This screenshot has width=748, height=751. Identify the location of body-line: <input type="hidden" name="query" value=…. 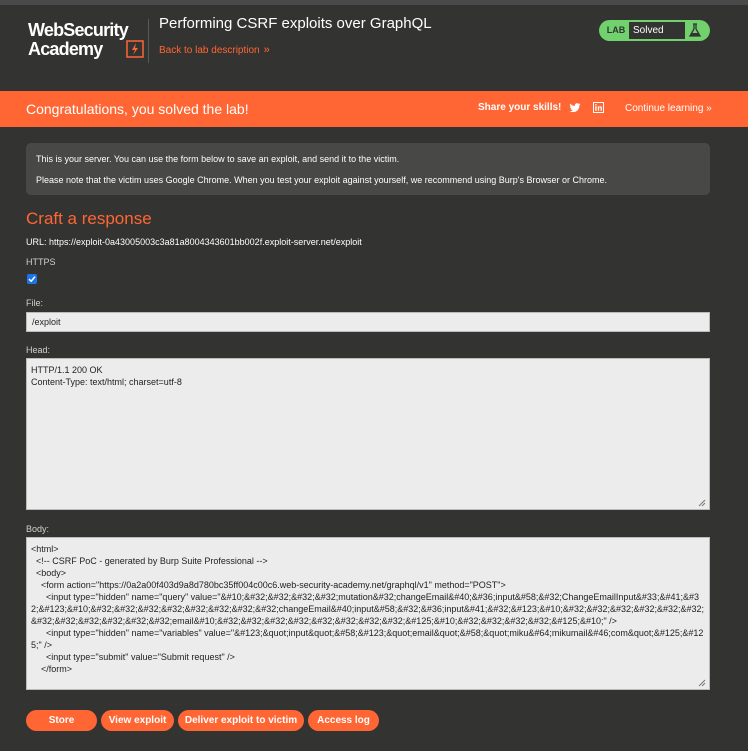
(368, 609).